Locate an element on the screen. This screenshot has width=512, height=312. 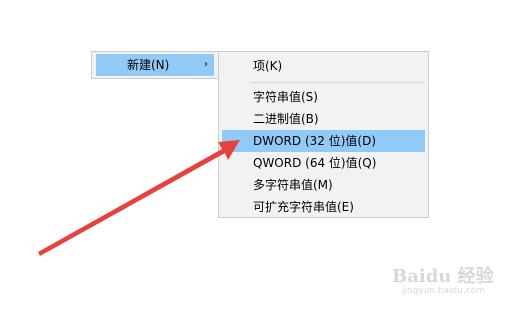
submenu-item-label: 多字符串值(M) is located at coordinates (293, 185).